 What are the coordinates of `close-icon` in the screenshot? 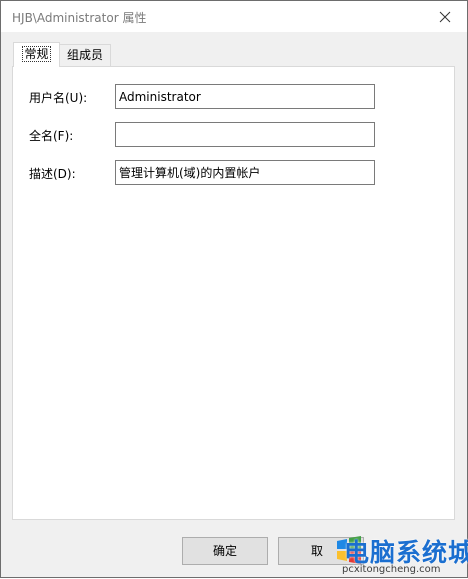 It's located at (445, 17).